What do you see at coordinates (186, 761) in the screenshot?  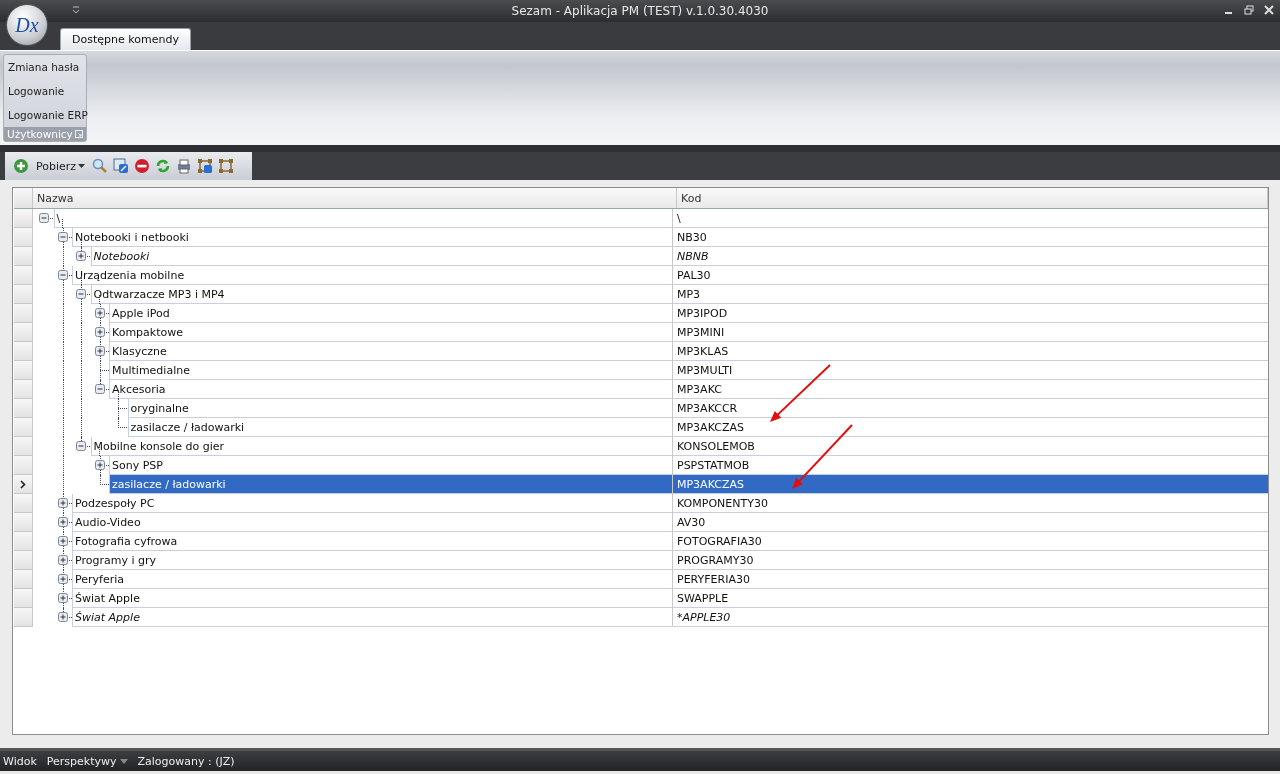 I see `user-status: Zalogowany : (JZ)` at bounding box center [186, 761].